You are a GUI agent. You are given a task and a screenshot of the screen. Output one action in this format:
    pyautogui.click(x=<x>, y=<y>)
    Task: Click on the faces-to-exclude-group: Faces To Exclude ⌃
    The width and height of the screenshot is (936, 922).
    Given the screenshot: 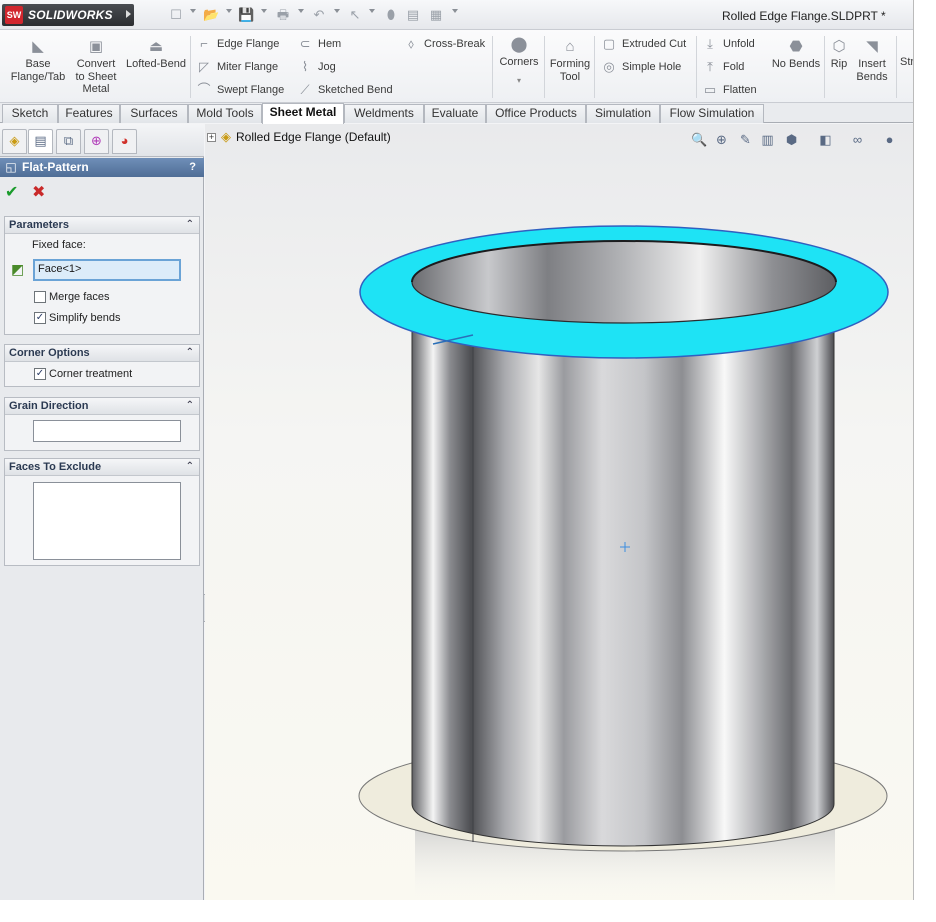 What is the action you would take?
    pyautogui.click(x=102, y=512)
    